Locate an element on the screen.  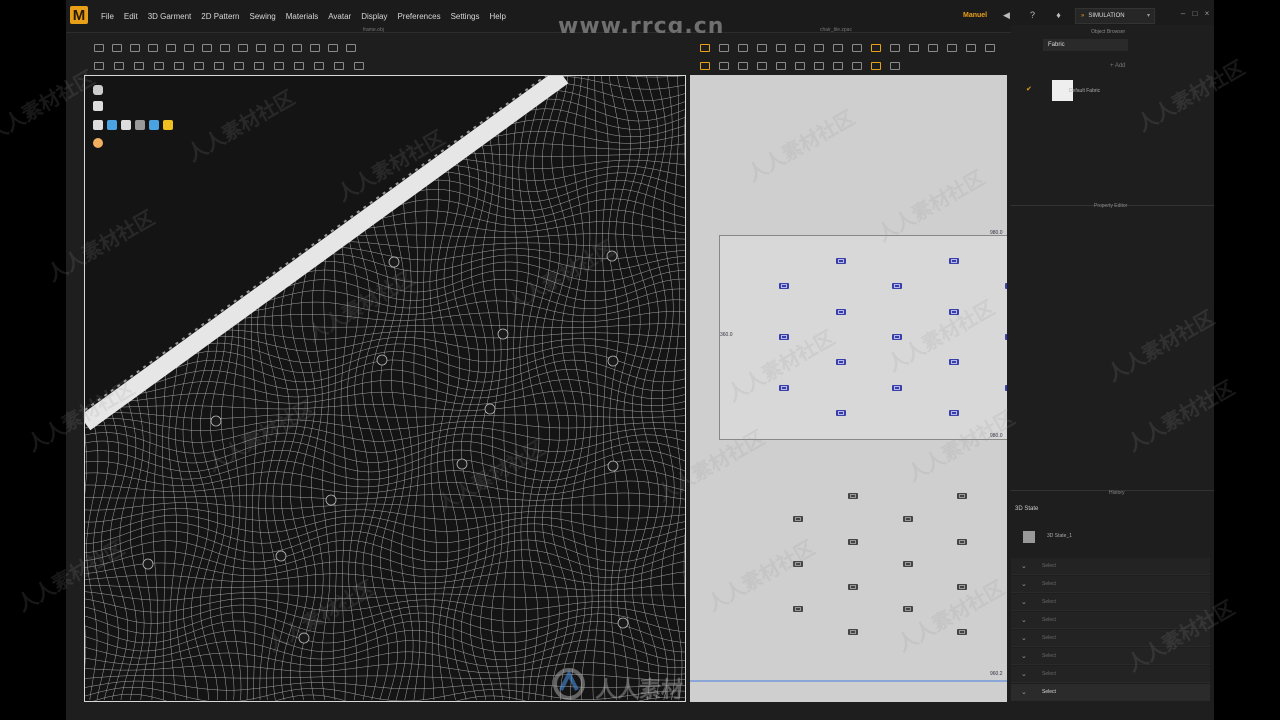
menu-preferences: Preferences is located at coordinates (418, 16).